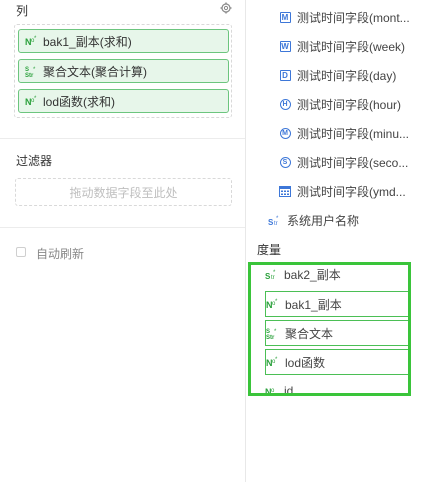 This screenshot has height=482, width=423. What do you see at coordinates (289, 391) in the screenshot?
I see `measure-label: id` at bounding box center [289, 391].